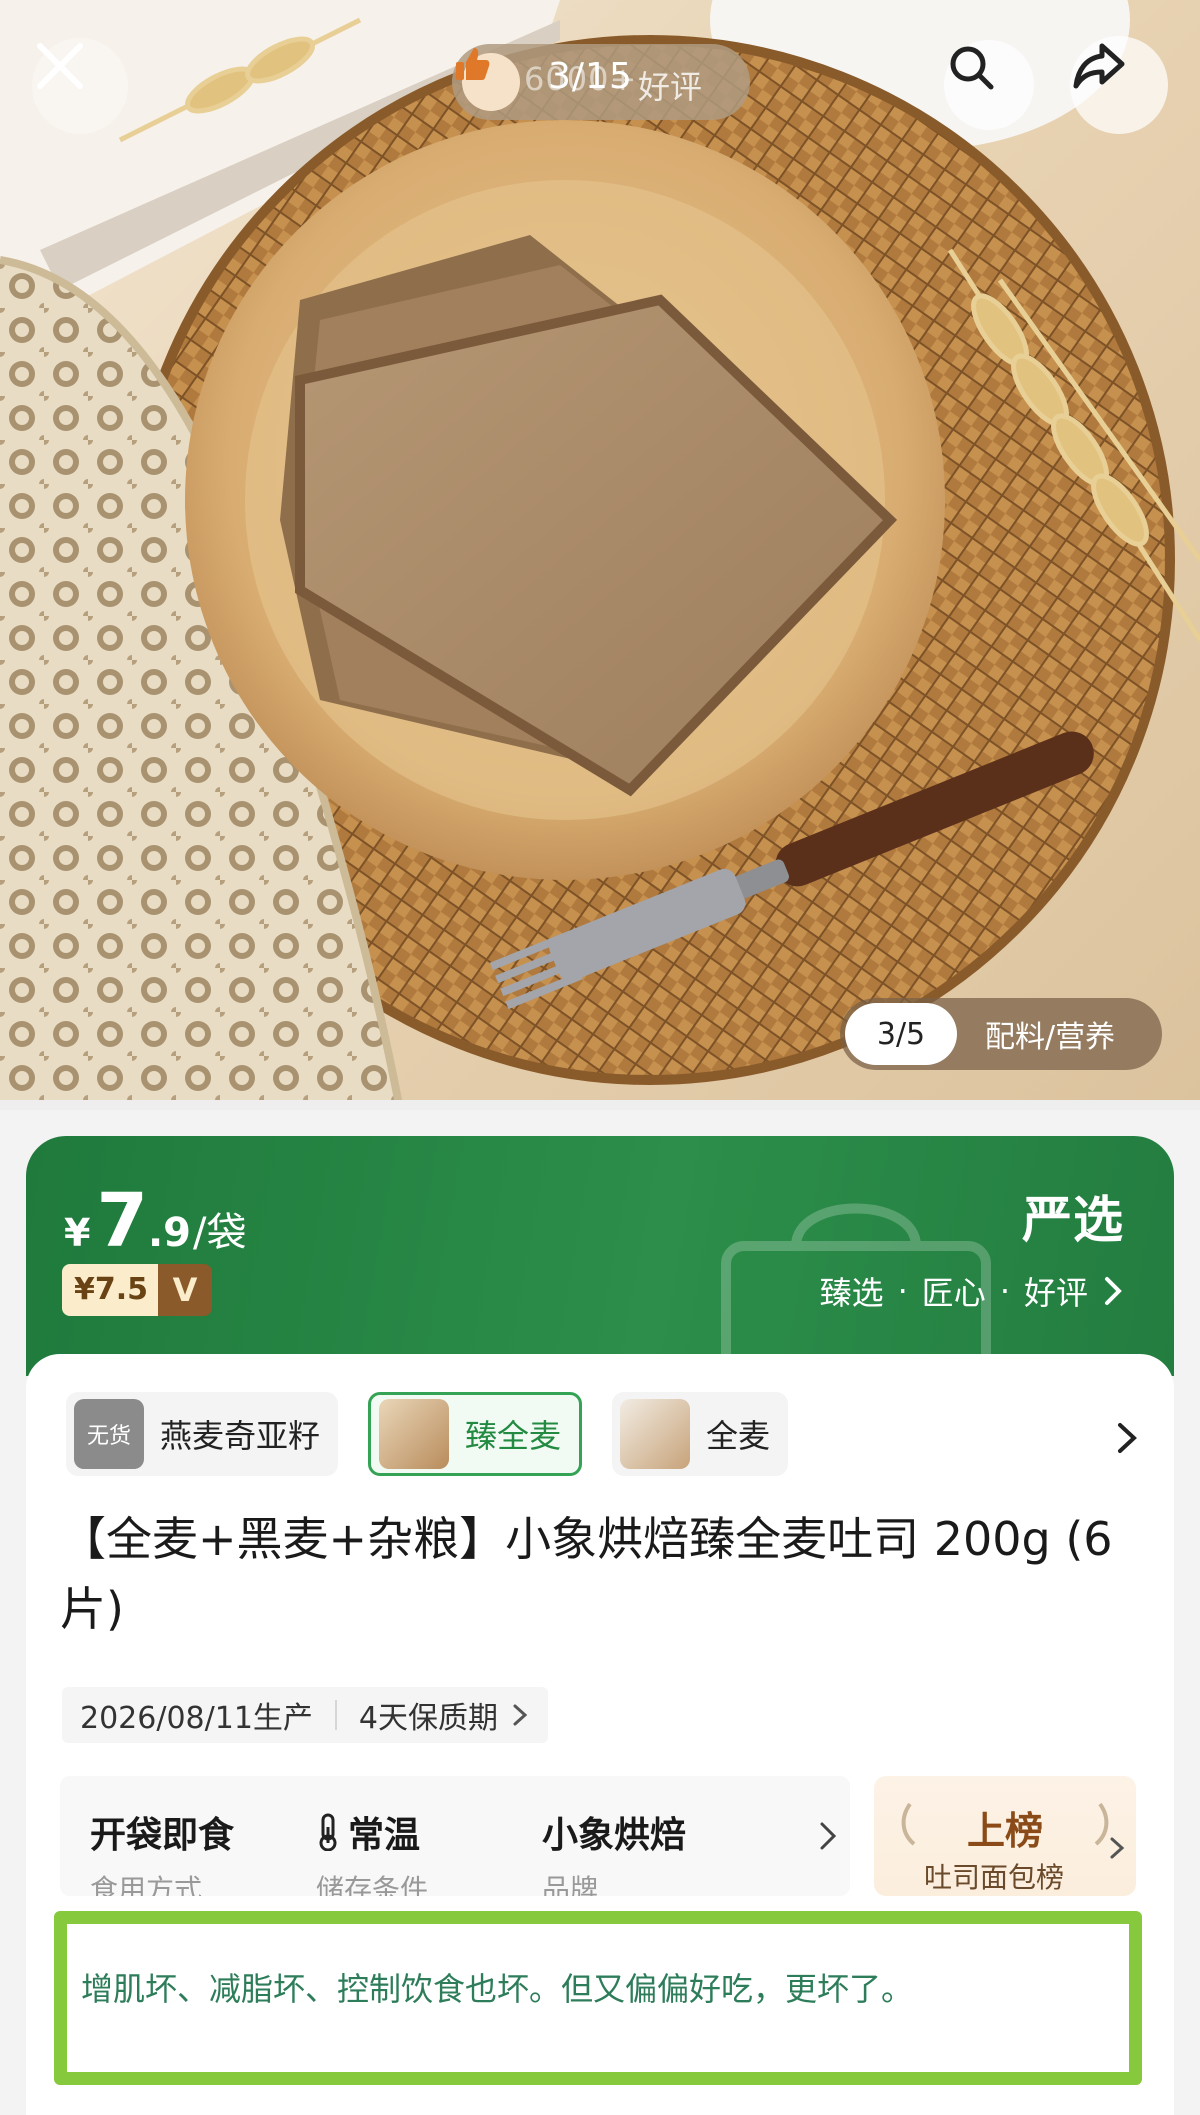  What do you see at coordinates (600, 1256) in the screenshot?
I see `price-band: ¥ 7 .9 /袋 ¥7.5 V 严选 臻选 · 匠心 · 好评` at bounding box center [600, 1256].